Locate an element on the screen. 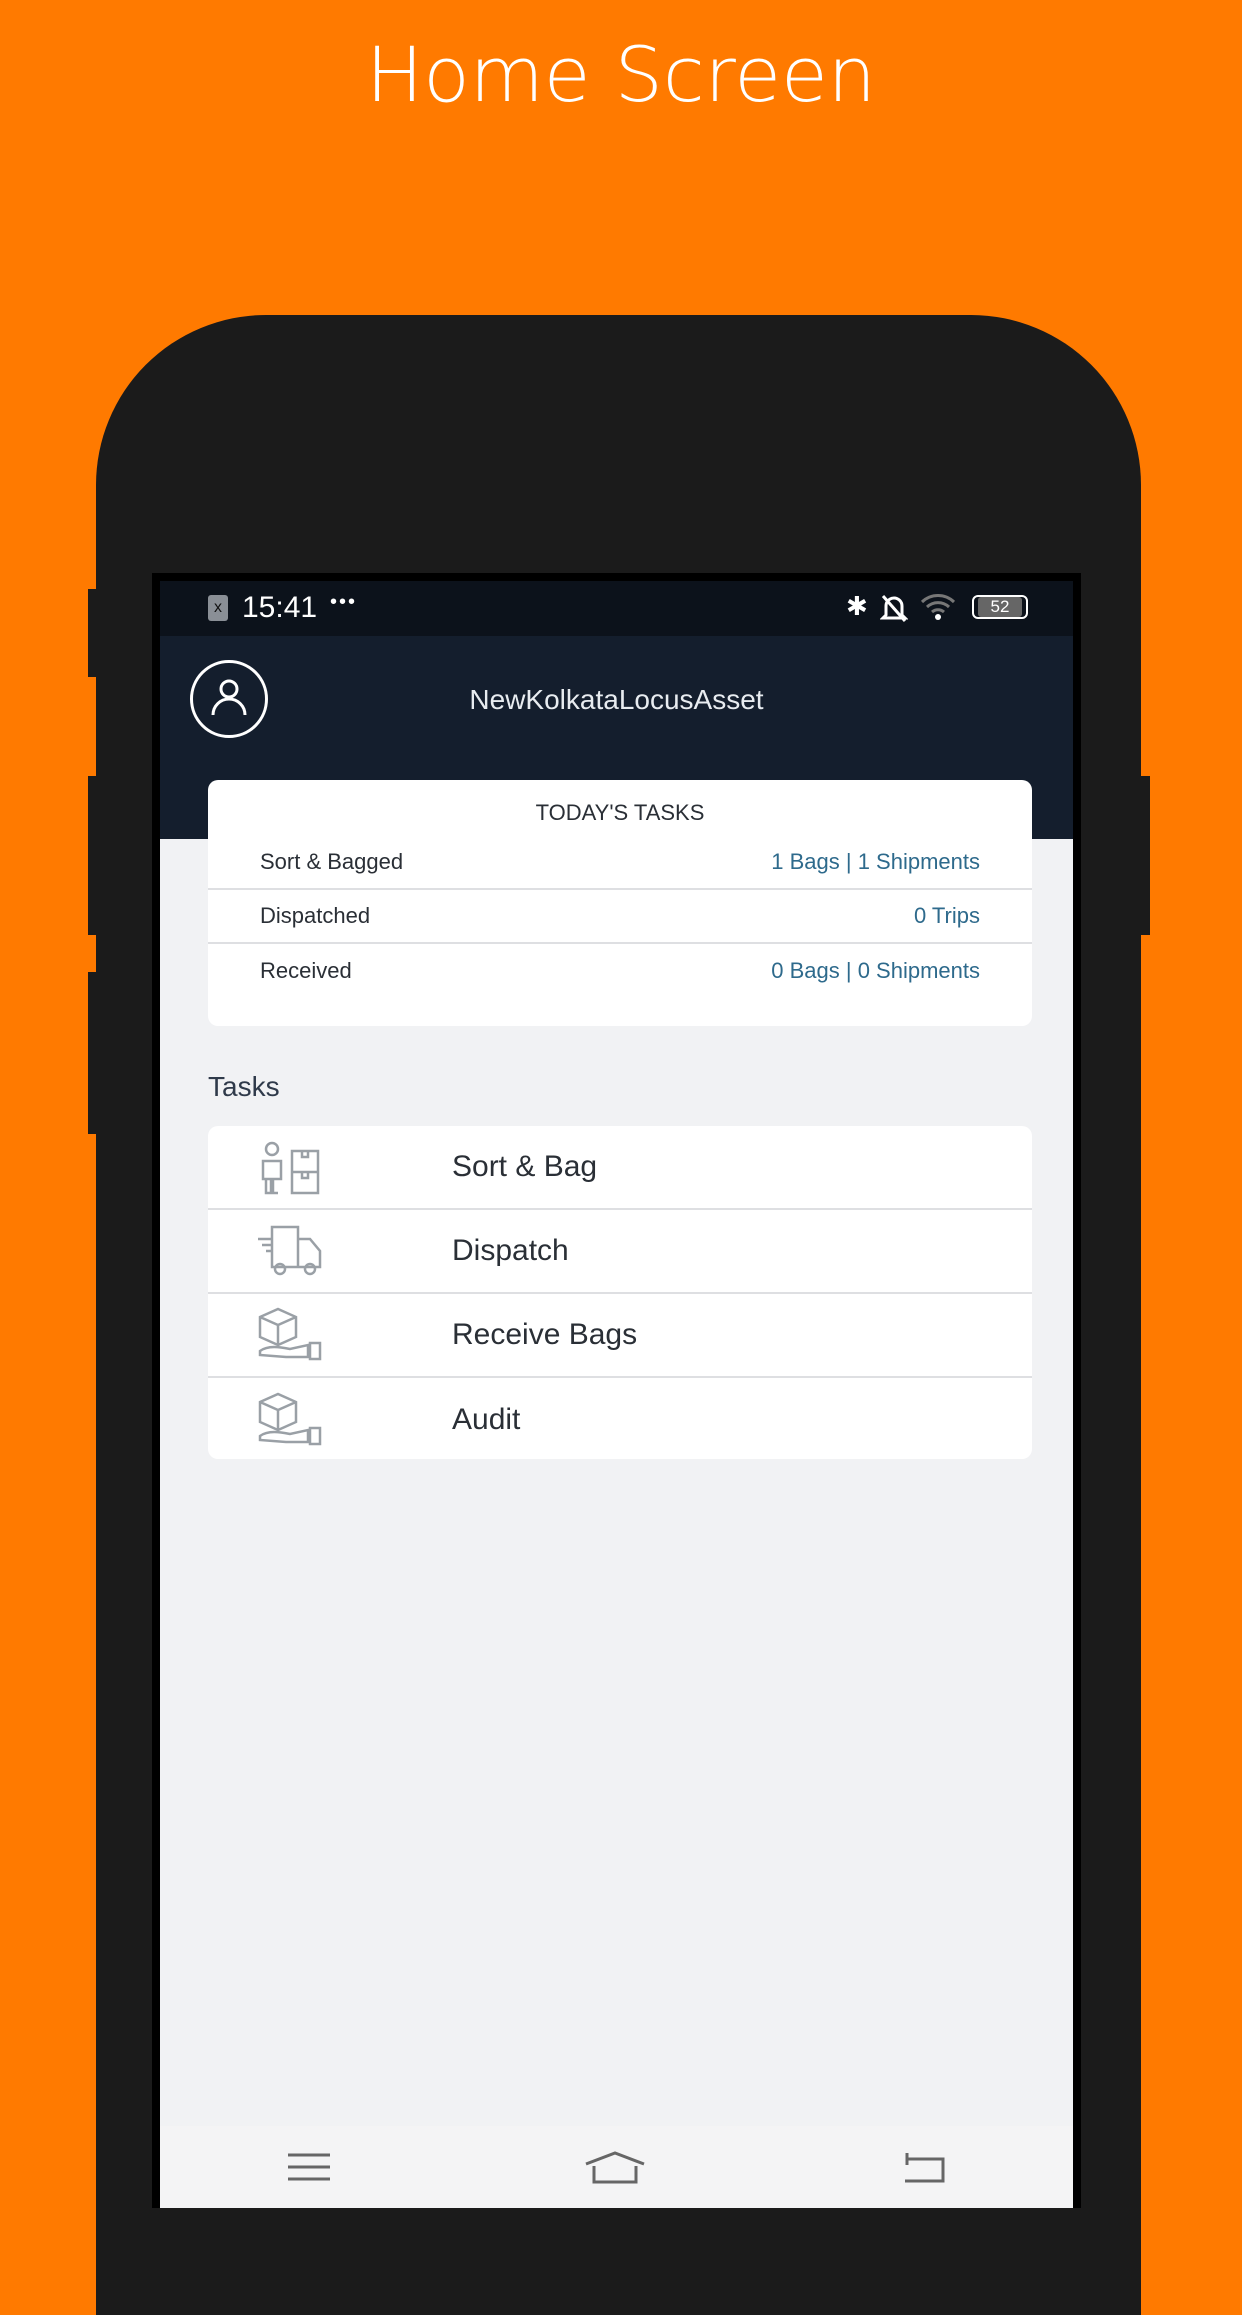  task-audit: Audit is located at coordinates (620, 1418).